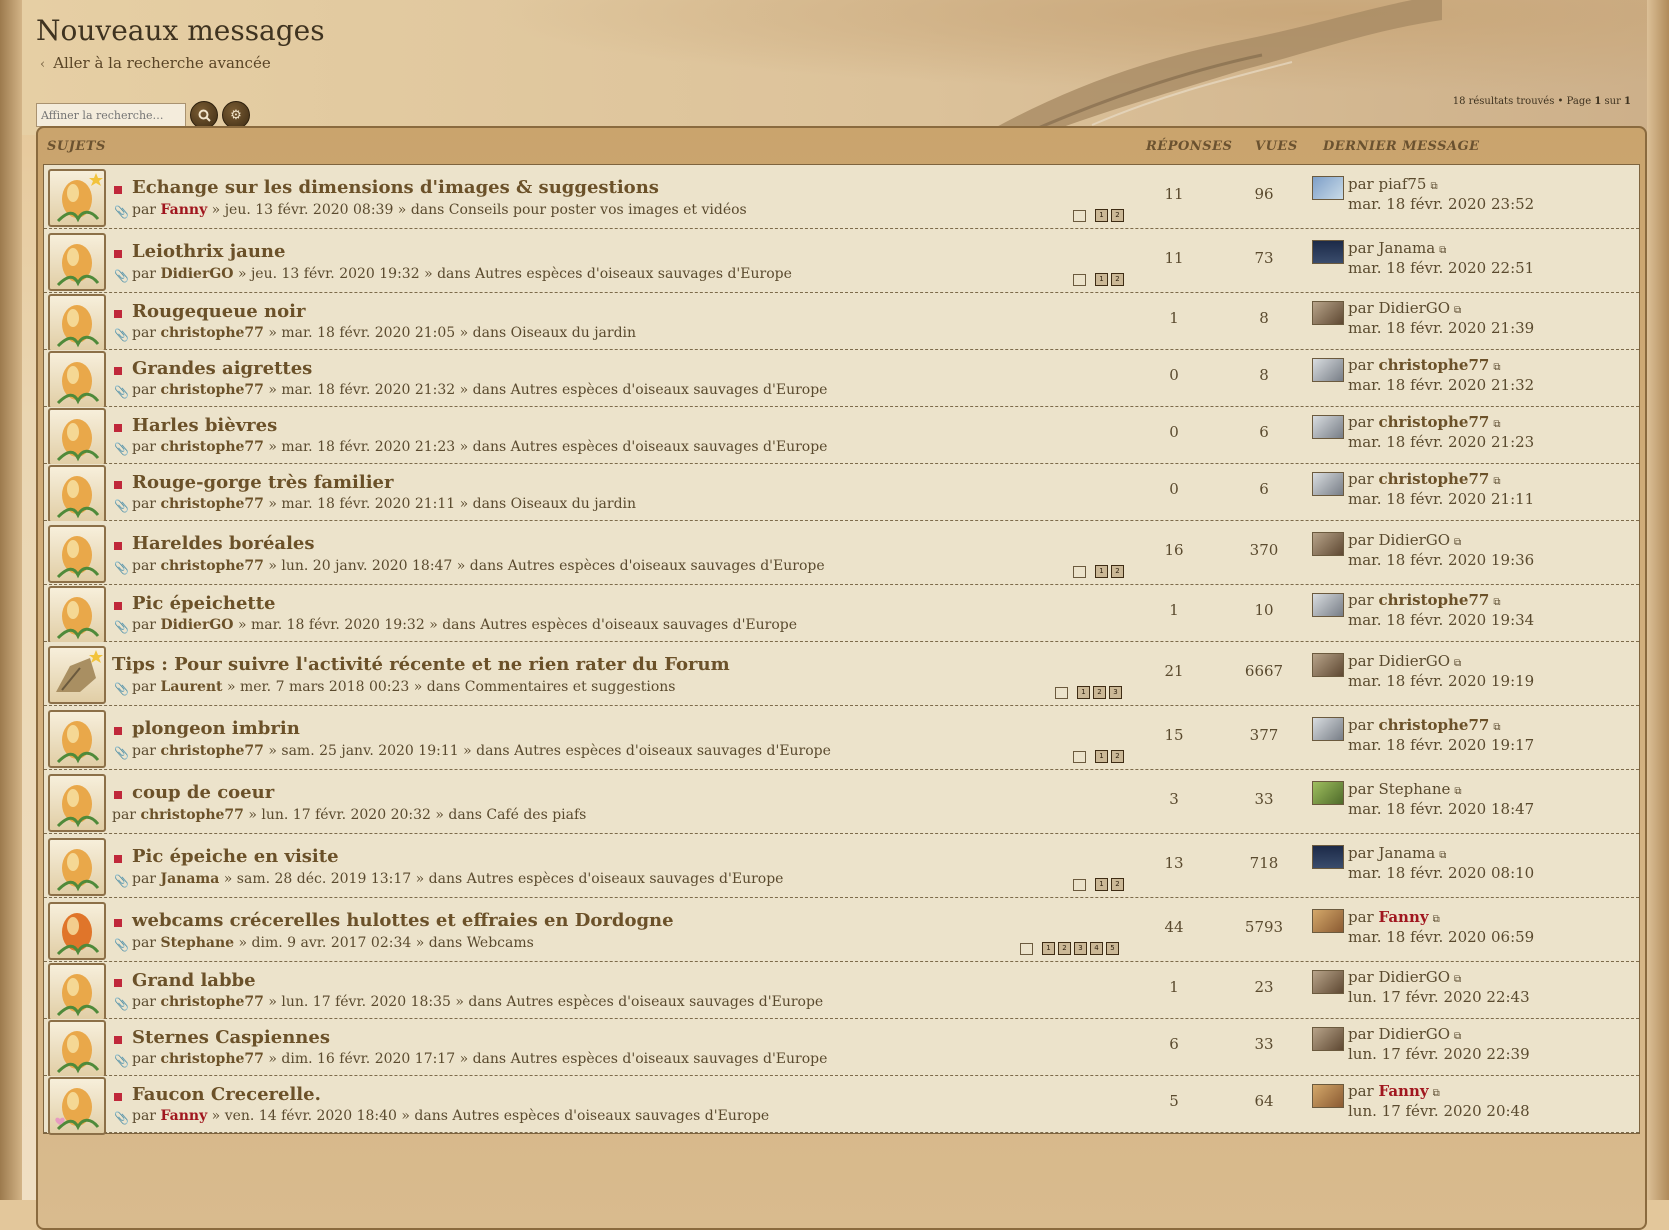 This screenshot has width=1669, height=1230. I want to click on topic-title-link: Grand labbe, so click(194, 980).